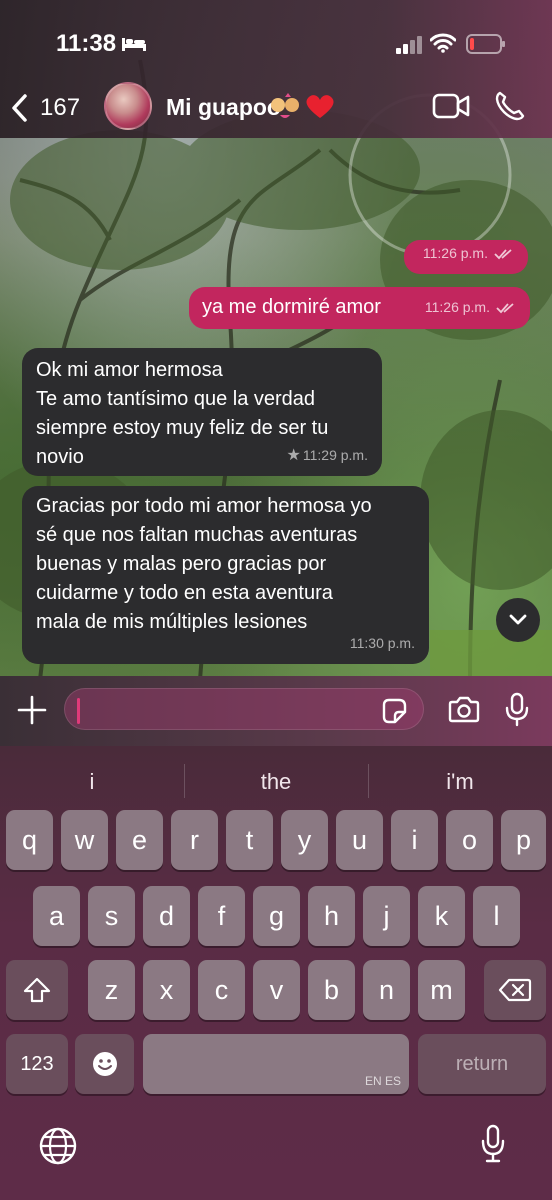  What do you see at coordinates (443, 43) in the screenshot?
I see `wifi-icon` at bounding box center [443, 43].